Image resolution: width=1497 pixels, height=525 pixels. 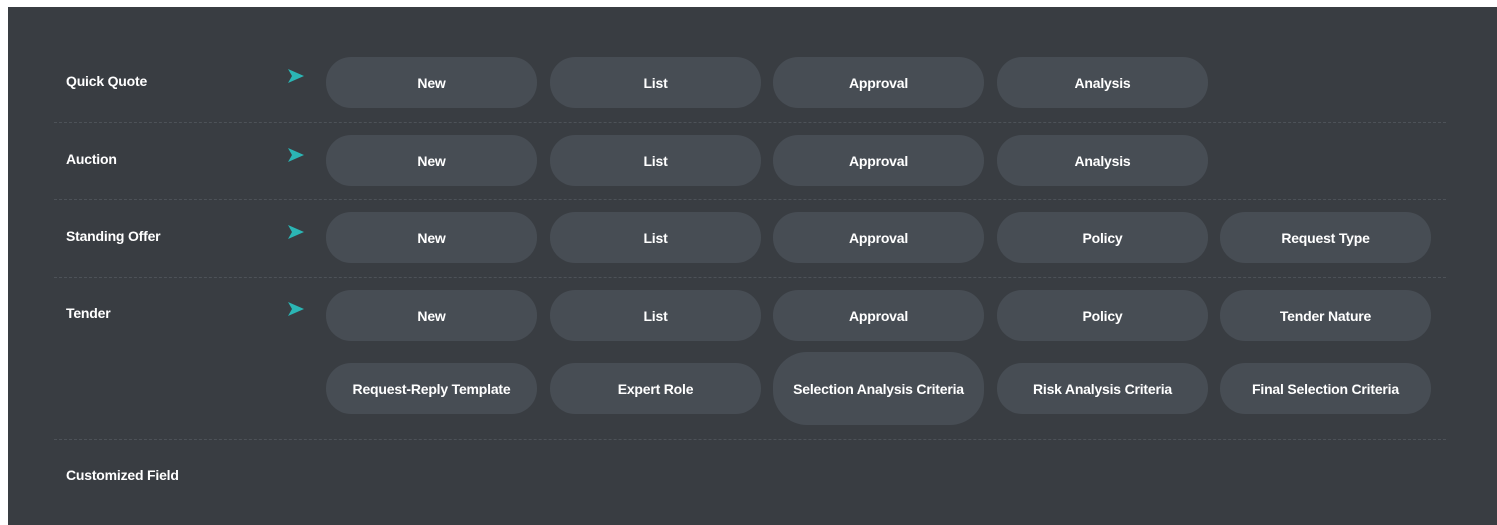 What do you see at coordinates (107, 81) in the screenshot?
I see `section-label: Quick Quote` at bounding box center [107, 81].